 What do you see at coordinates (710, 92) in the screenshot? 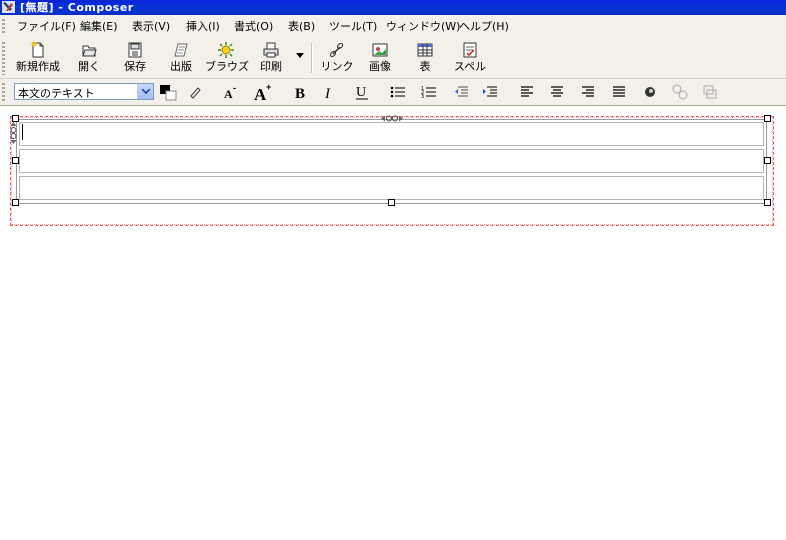
I see `layer-stack-icon` at bounding box center [710, 92].